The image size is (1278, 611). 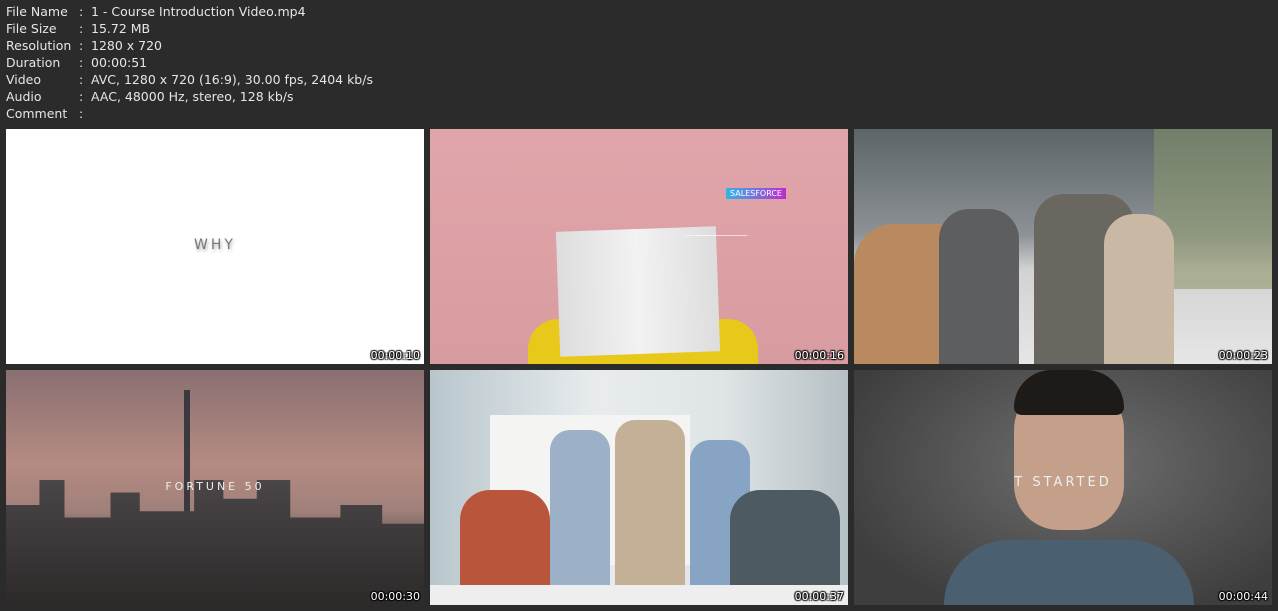 What do you see at coordinates (819, 355) in the screenshot?
I see `timestamp: 00:00:16` at bounding box center [819, 355].